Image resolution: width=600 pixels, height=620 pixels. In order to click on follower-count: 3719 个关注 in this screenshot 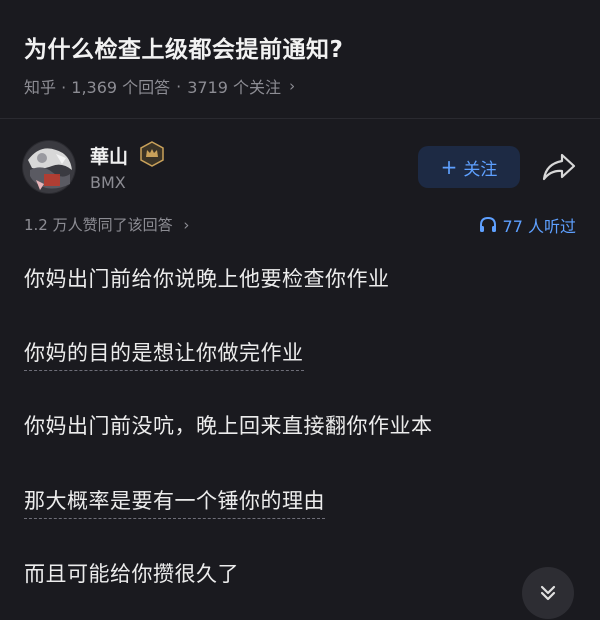, I will do `click(234, 87)`.